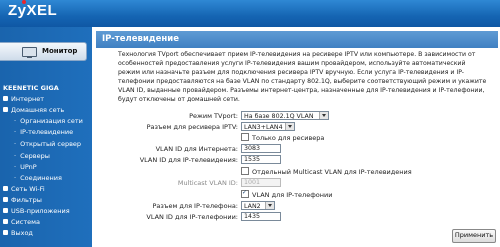 Image resolution: width=500 pixels, height=247 pixels. What do you see at coordinates (207, 183) in the screenshot?
I see `multicast-vlan-label: Multicast VLAN ID:` at bounding box center [207, 183].